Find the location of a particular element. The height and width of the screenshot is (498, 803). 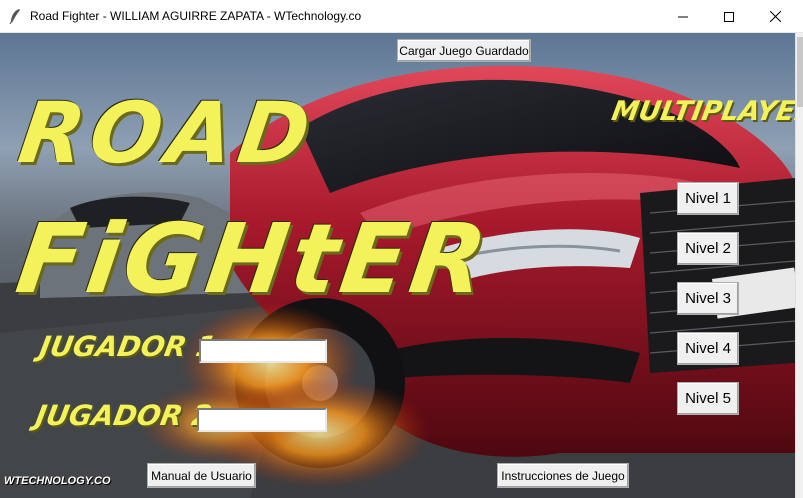

minimize-icon is located at coordinates (683, 16).